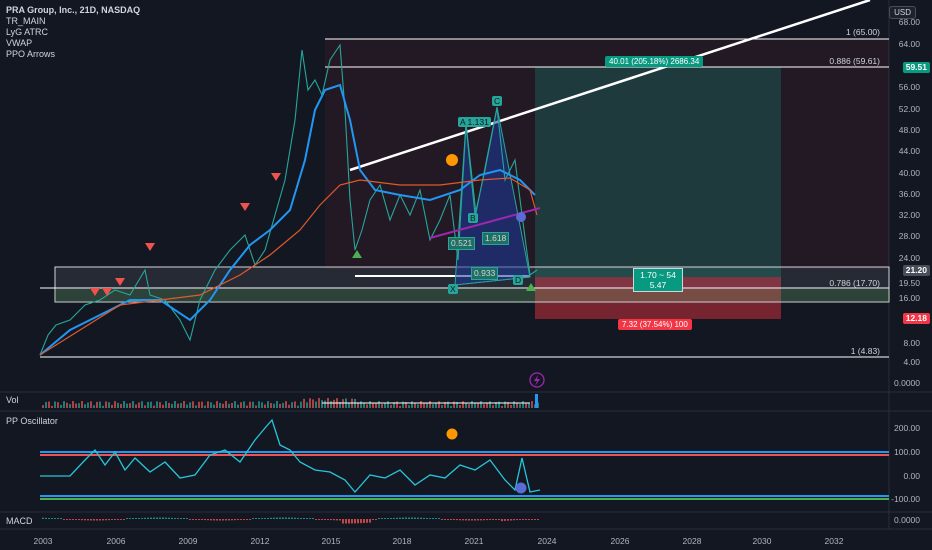  Describe the element at coordinates (909, 298) in the screenshot. I see `price-label: 16.00` at that location.